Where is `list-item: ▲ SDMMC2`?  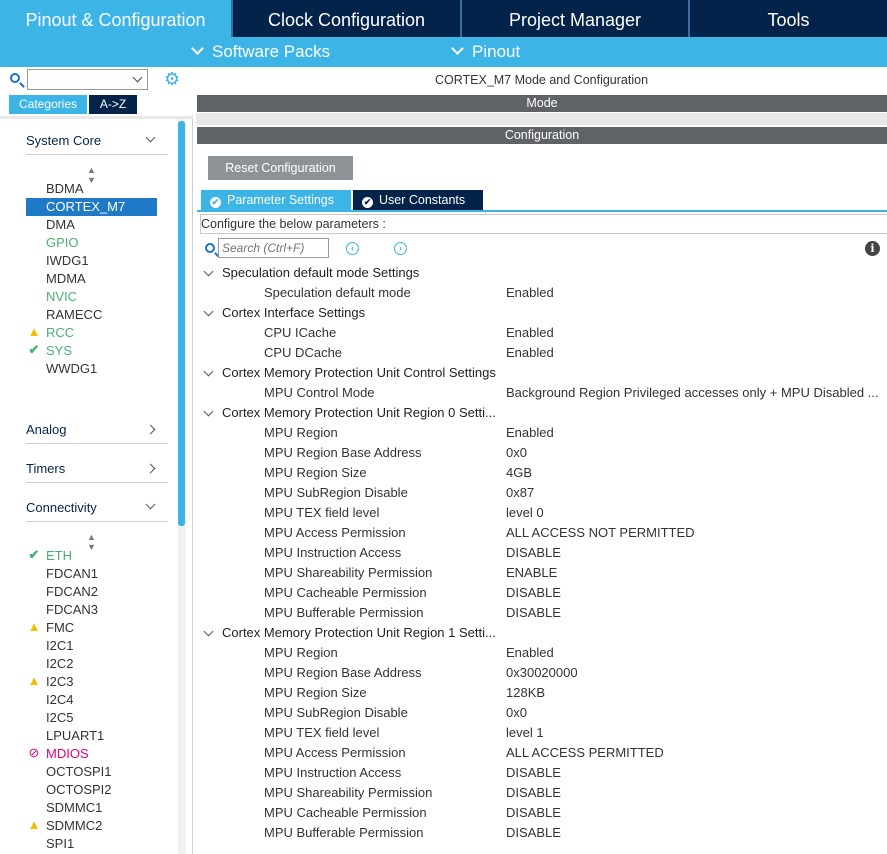 list-item: ▲ SDMMC2 is located at coordinates (91, 826).